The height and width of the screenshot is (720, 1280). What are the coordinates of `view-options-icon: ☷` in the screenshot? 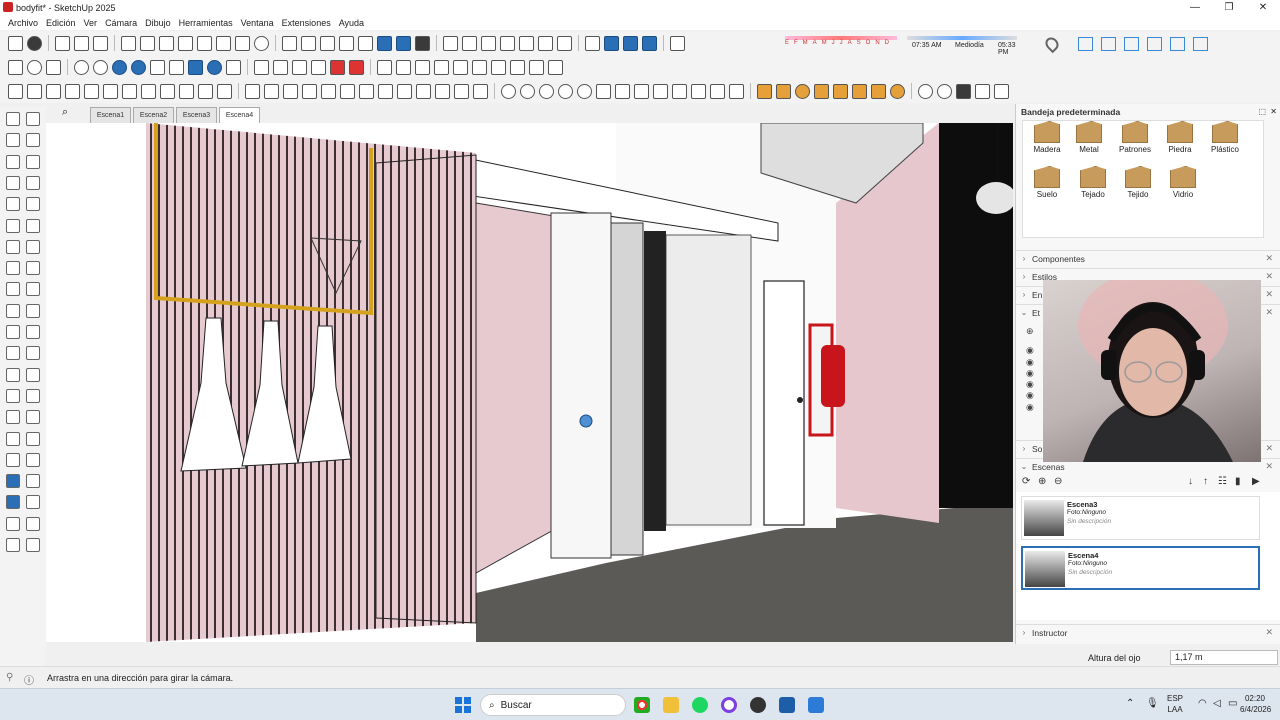 It's located at (1222, 481).